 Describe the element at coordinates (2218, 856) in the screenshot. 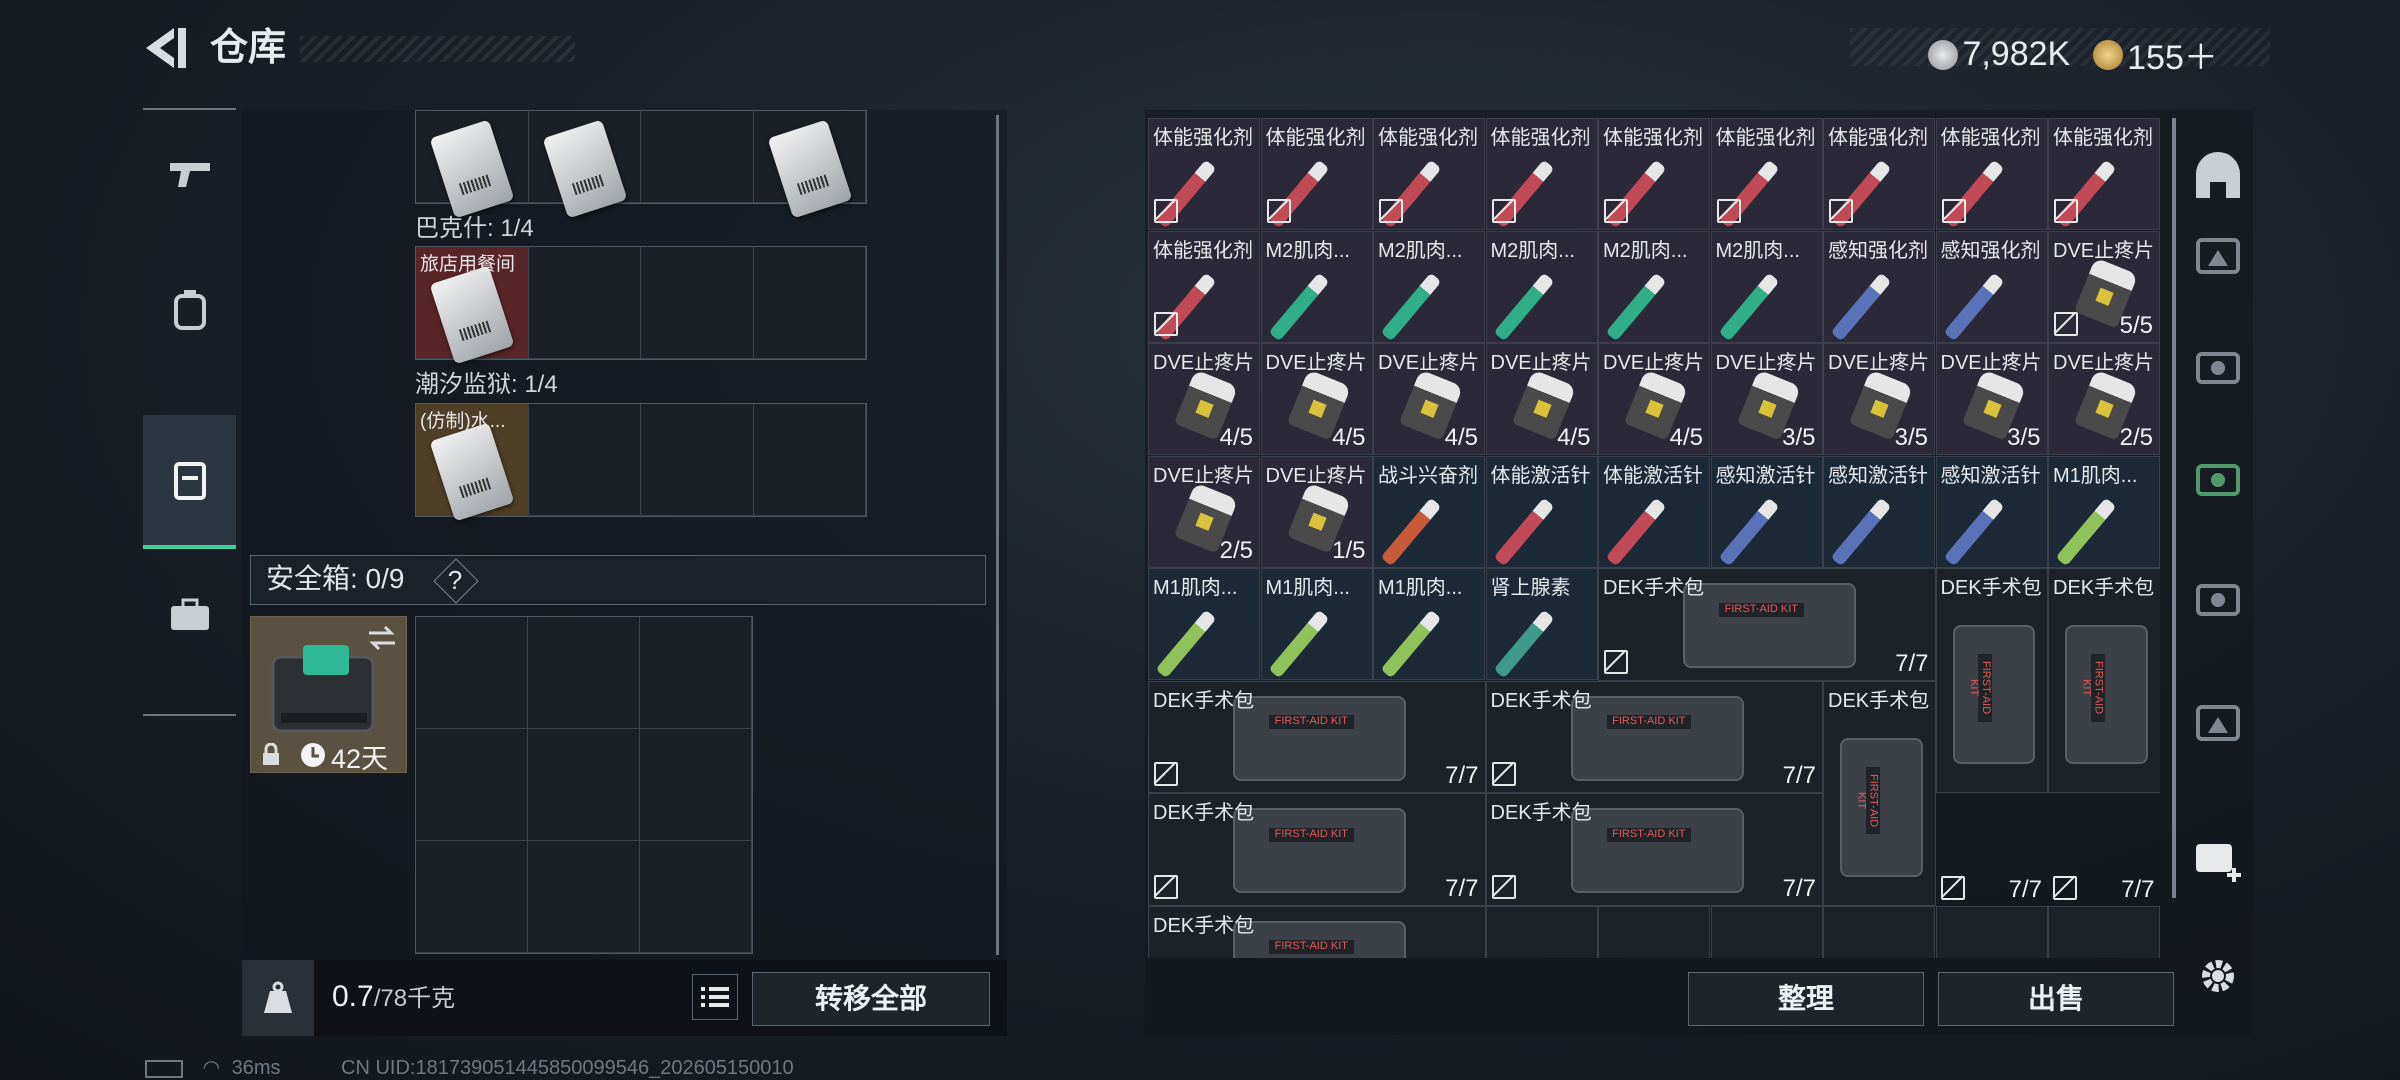

I see `medkit-add-icon` at that location.